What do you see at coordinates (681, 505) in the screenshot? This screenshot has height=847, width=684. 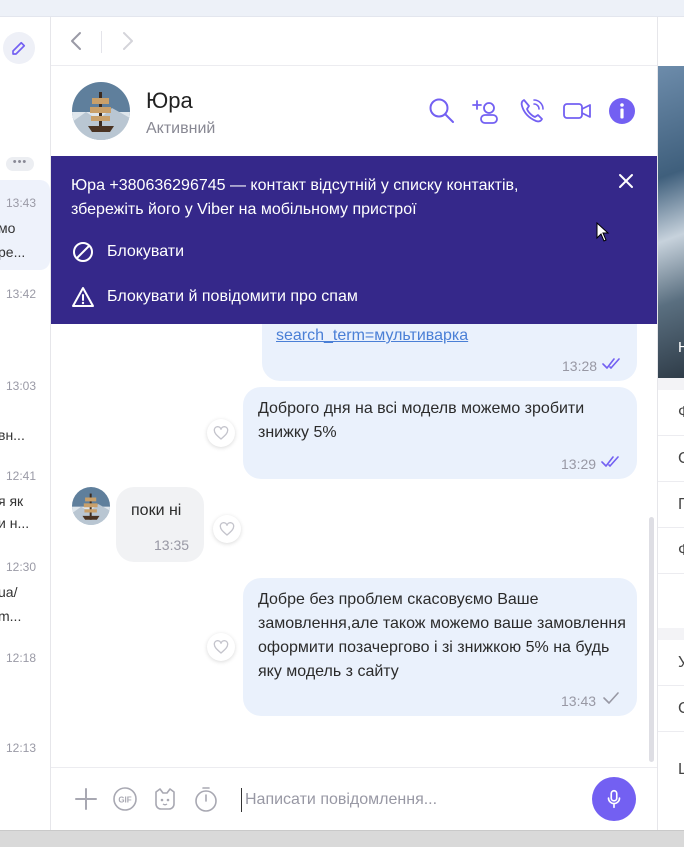 I see `panel-row-label: Г` at bounding box center [681, 505].